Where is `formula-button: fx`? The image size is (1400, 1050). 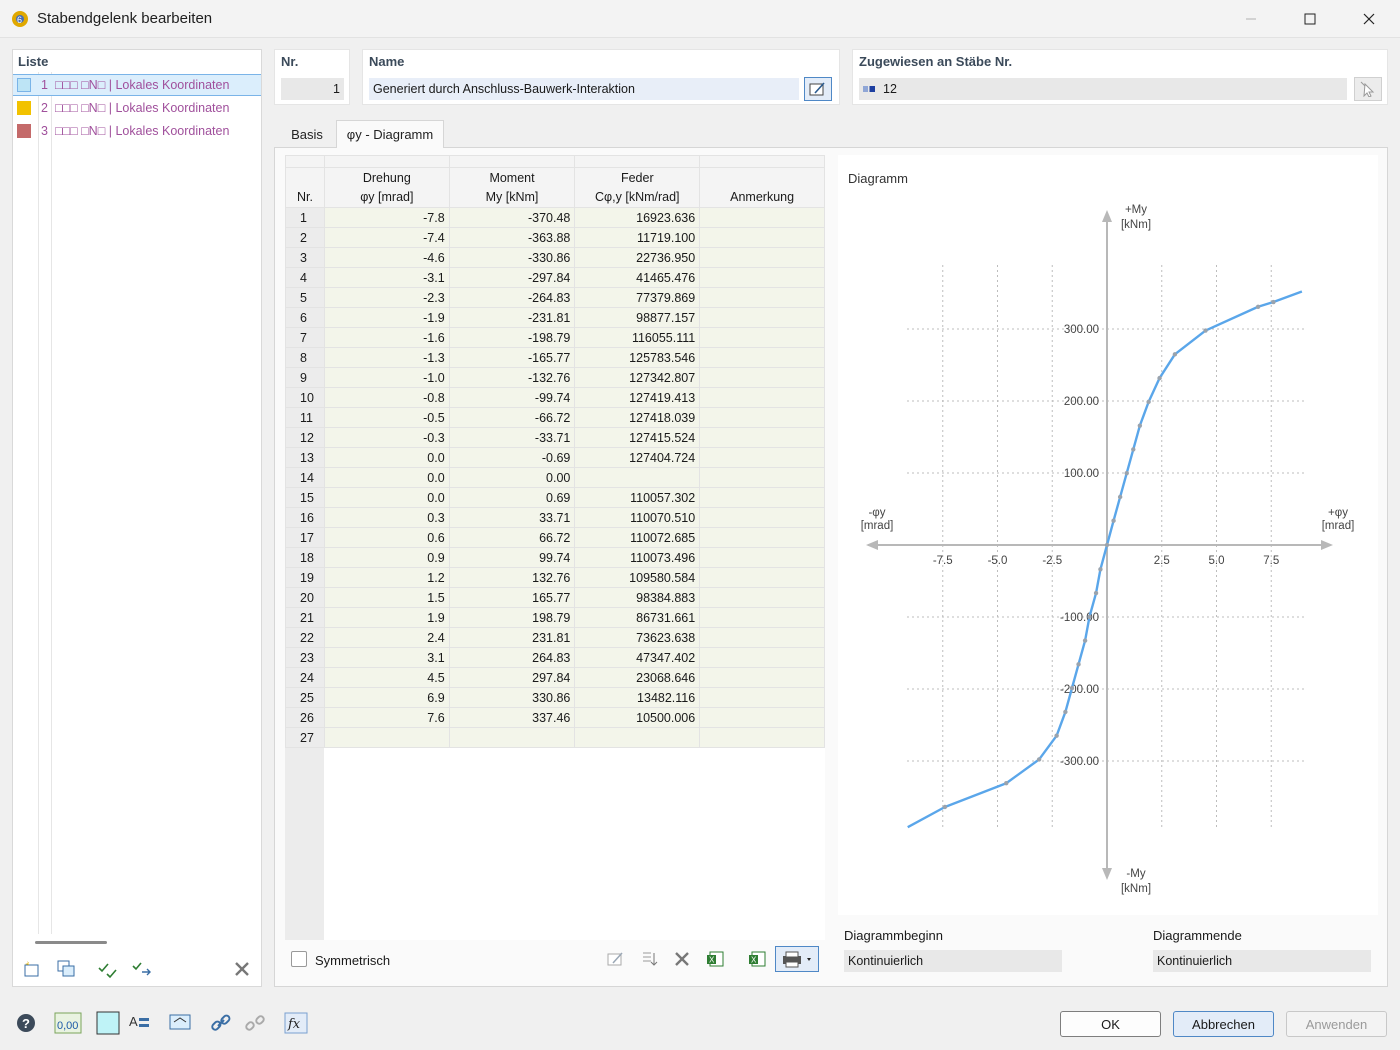
formula-button: fx is located at coordinates (296, 1023).